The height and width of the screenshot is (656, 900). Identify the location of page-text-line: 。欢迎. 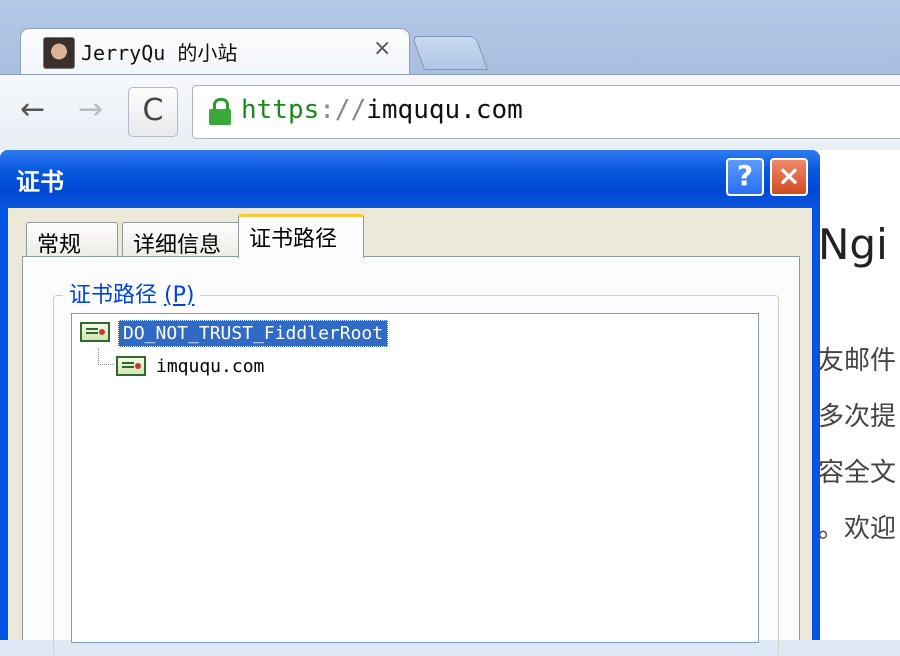
(857, 529).